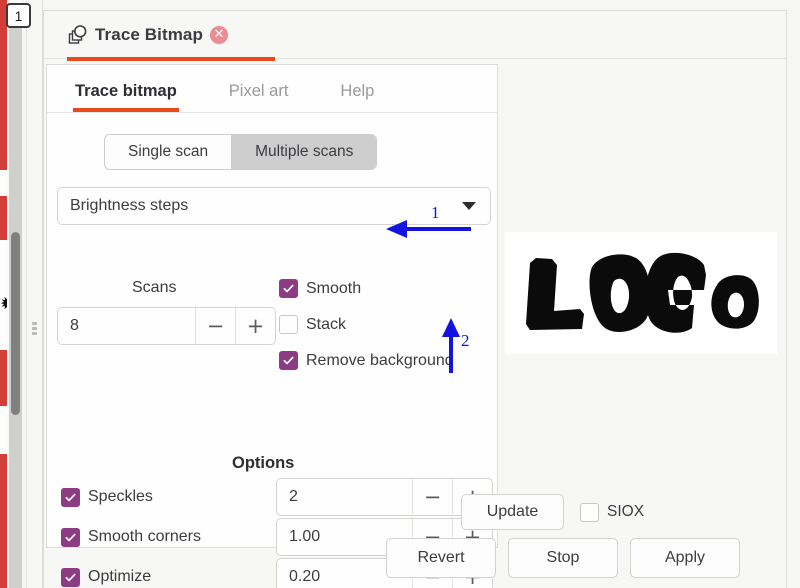 This screenshot has height=588, width=800. What do you see at coordinates (432, 497) in the screenshot?
I see `speckles-decrement-button: −` at bounding box center [432, 497].